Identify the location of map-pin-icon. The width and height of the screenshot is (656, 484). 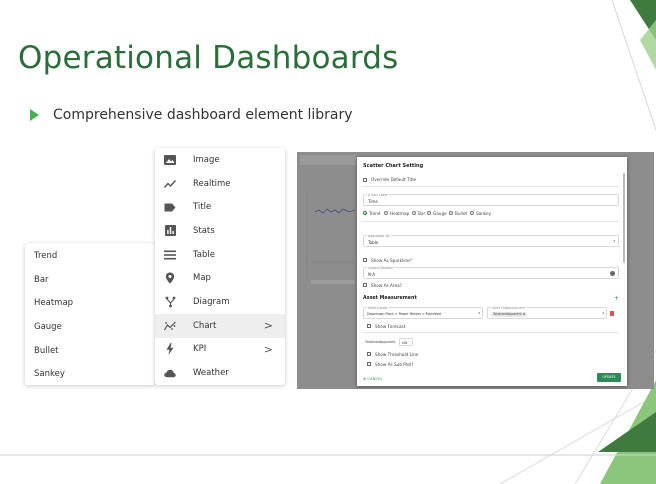
(170, 278).